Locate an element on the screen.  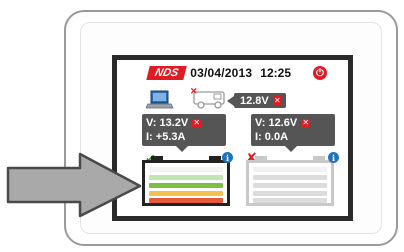
vehicle-voltage-readout: 12.8V ✕ is located at coordinates (256, 100).